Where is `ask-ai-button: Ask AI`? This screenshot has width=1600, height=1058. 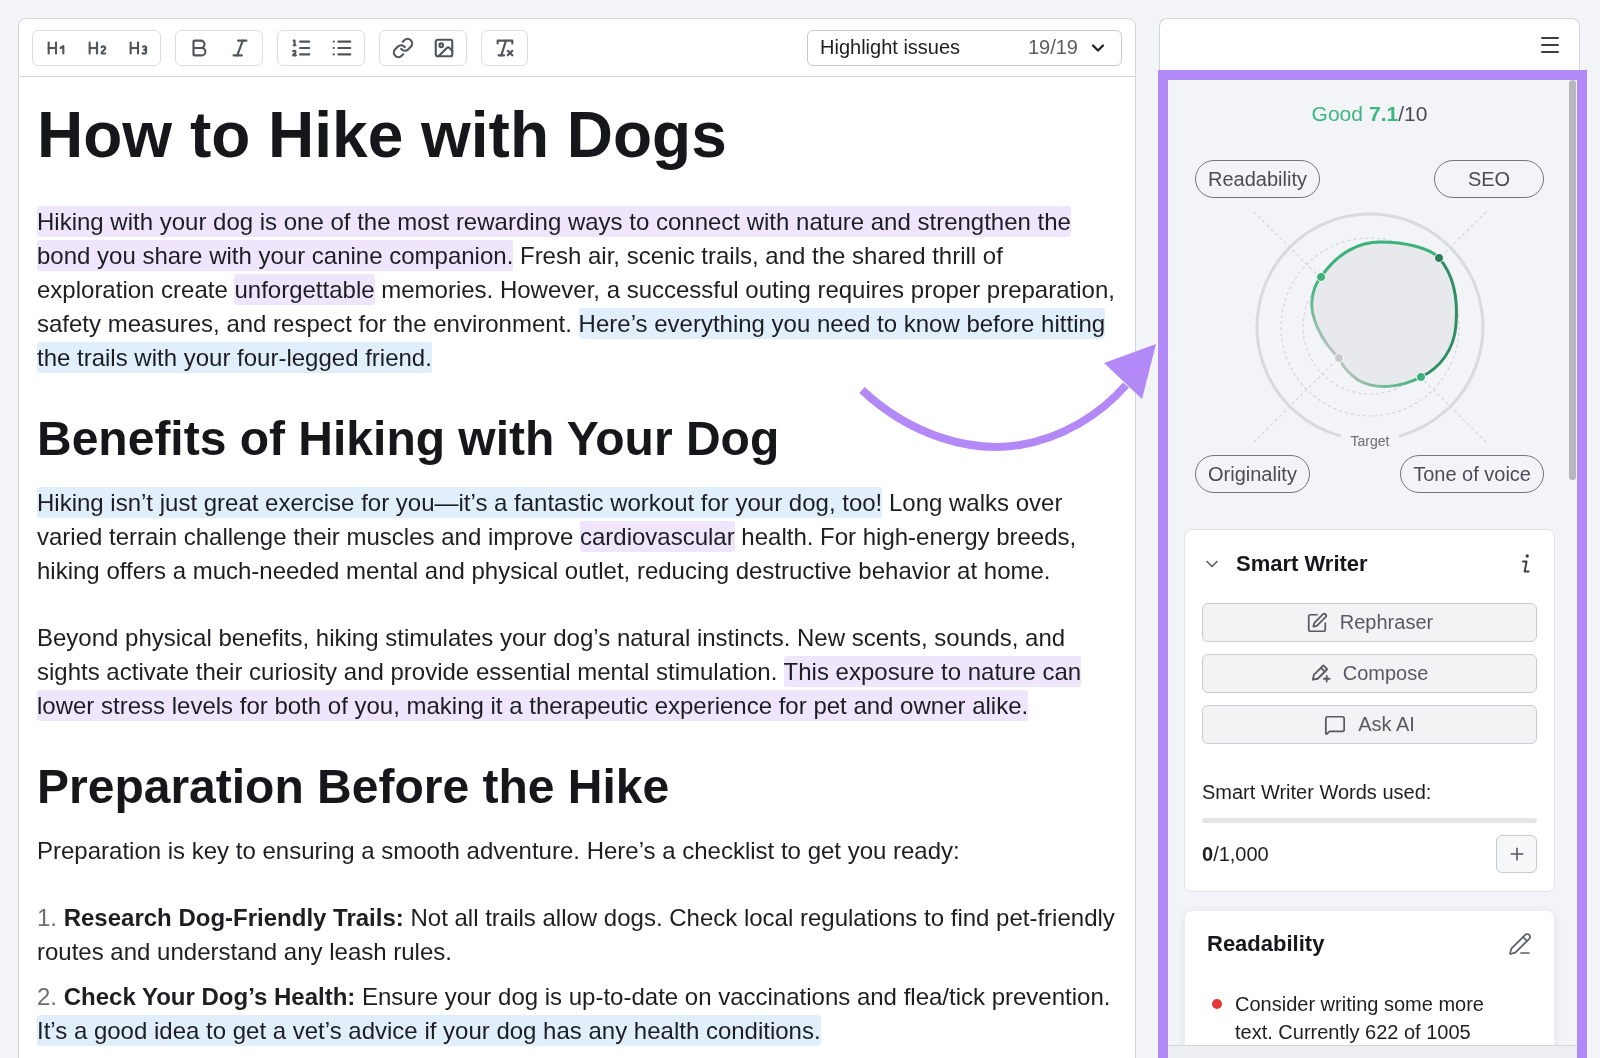 ask-ai-button: Ask AI is located at coordinates (1369, 724).